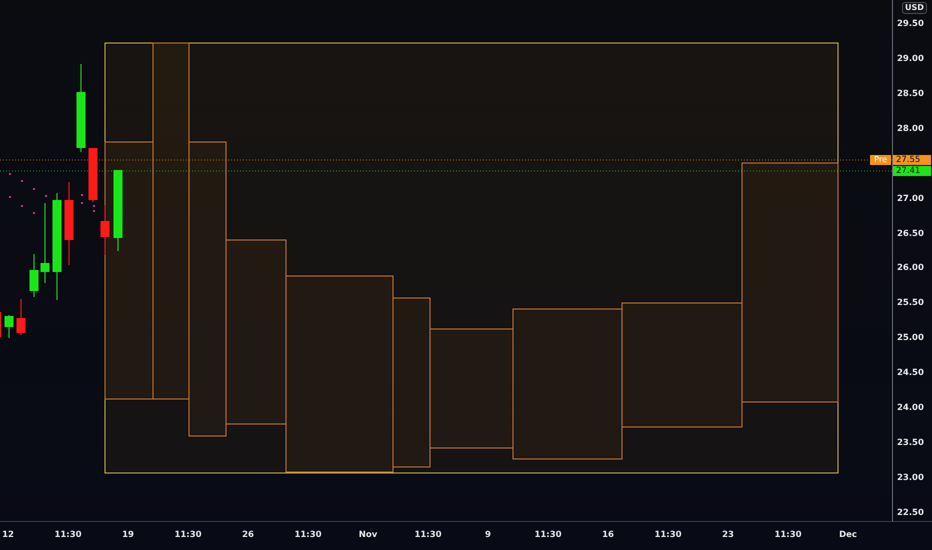 The image size is (932, 550). What do you see at coordinates (368, 535) in the screenshot?
I see `time-label: Nov` at bounding box center [368, 535].